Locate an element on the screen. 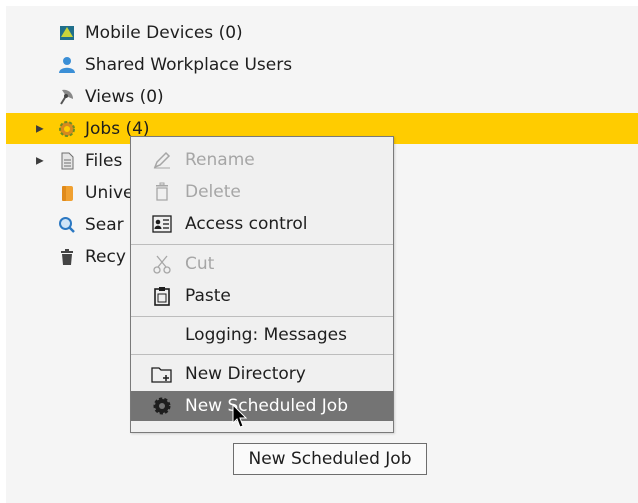 The image size is (638, 503). tree-item-label: Unive is located at coordinates (109, 193).